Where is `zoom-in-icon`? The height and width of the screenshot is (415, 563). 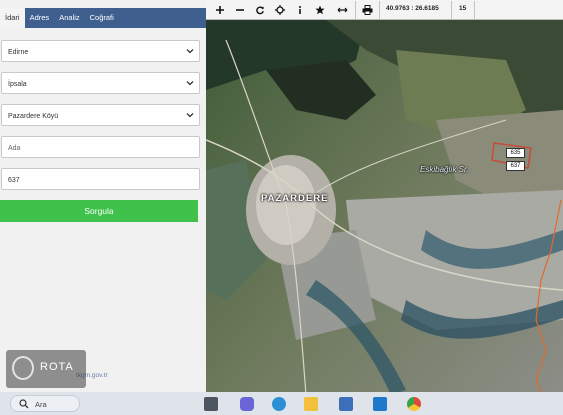 zoom-in-icon is located at coordinates (220, 10).